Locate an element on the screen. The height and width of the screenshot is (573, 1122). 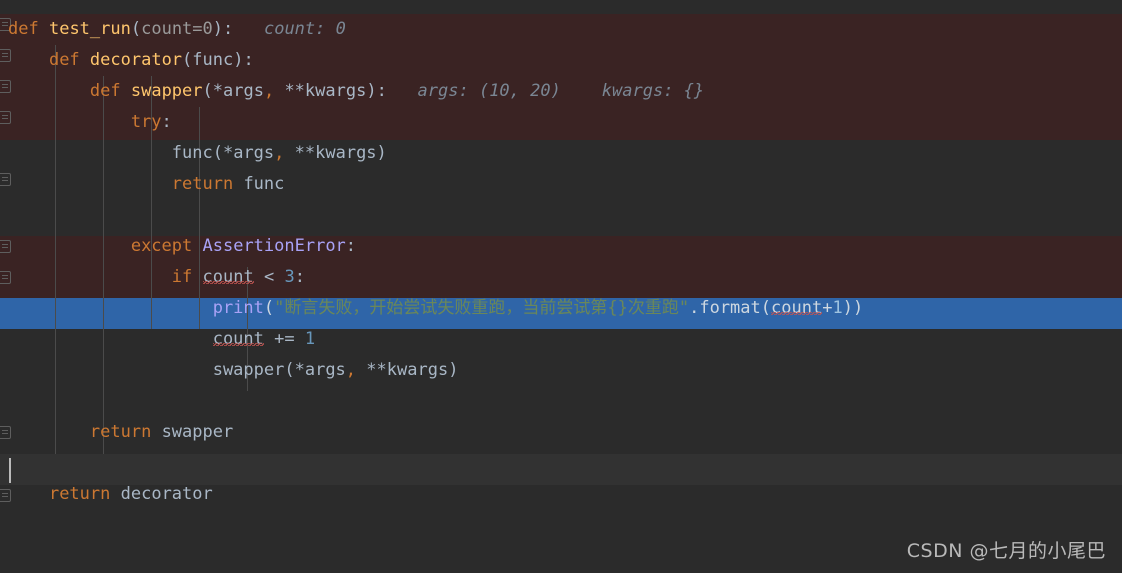
code-line-text: return decorator is located at coordinates (110, 494).